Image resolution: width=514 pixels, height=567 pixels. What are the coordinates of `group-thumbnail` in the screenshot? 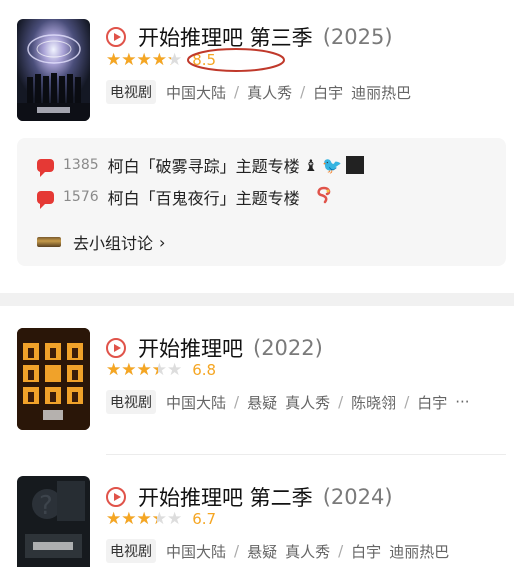 It's located at (49, 242).